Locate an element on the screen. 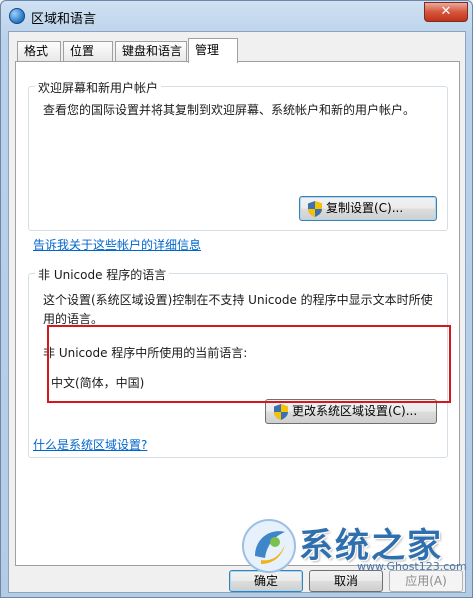 The width and height of the screenshot is (473, 598). tab-keyboards-languages: 键盘和语言 is located at coordinates (151, 51).